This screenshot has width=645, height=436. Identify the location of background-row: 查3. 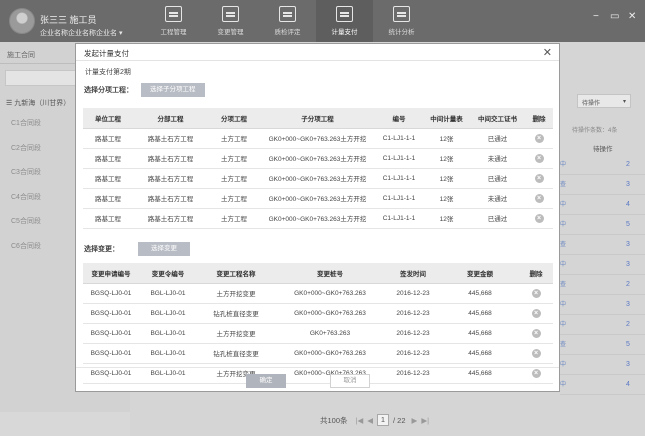
(602, 185).